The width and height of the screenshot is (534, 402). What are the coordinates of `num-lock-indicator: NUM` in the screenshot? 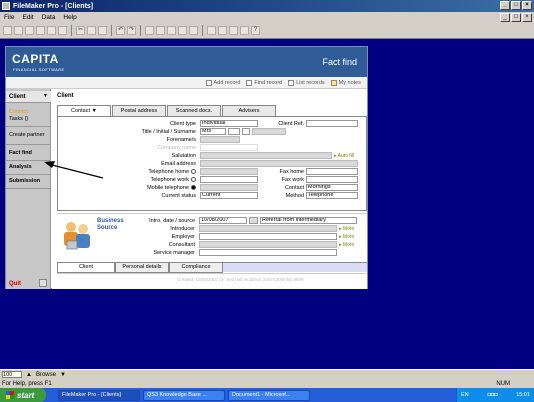 It's located at (503, 383).